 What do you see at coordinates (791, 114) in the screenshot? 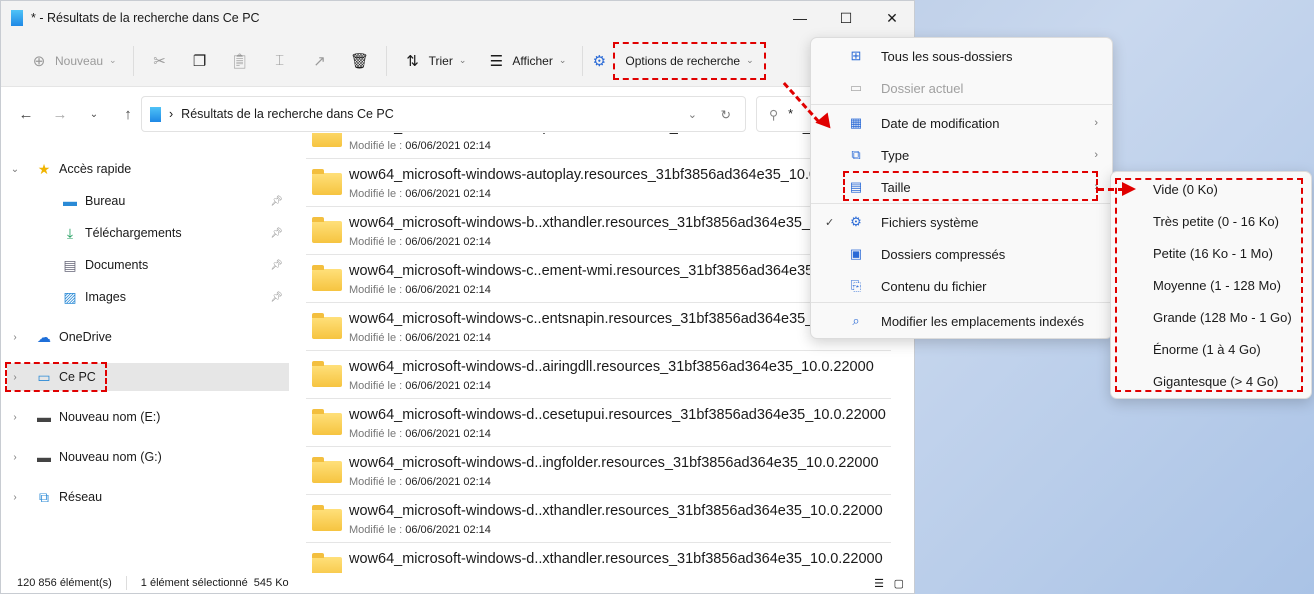
I see `search-value: *` at bounding box center [791, 114].